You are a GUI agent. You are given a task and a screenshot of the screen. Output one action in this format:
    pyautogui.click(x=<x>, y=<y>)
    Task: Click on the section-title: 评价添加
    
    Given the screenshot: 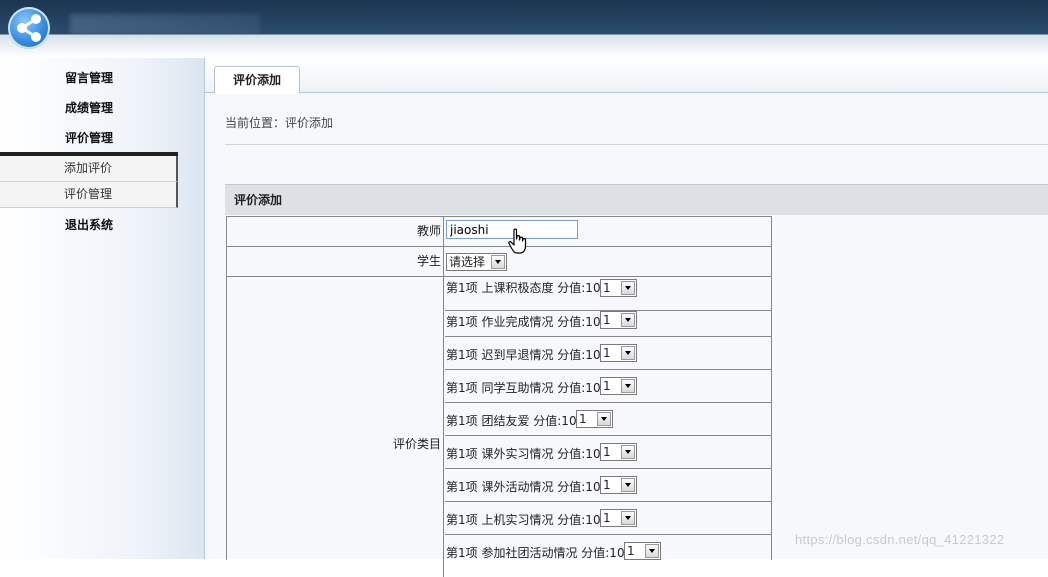 What is the action you would take?
    pyautogui.click(x=636, y=199)
    